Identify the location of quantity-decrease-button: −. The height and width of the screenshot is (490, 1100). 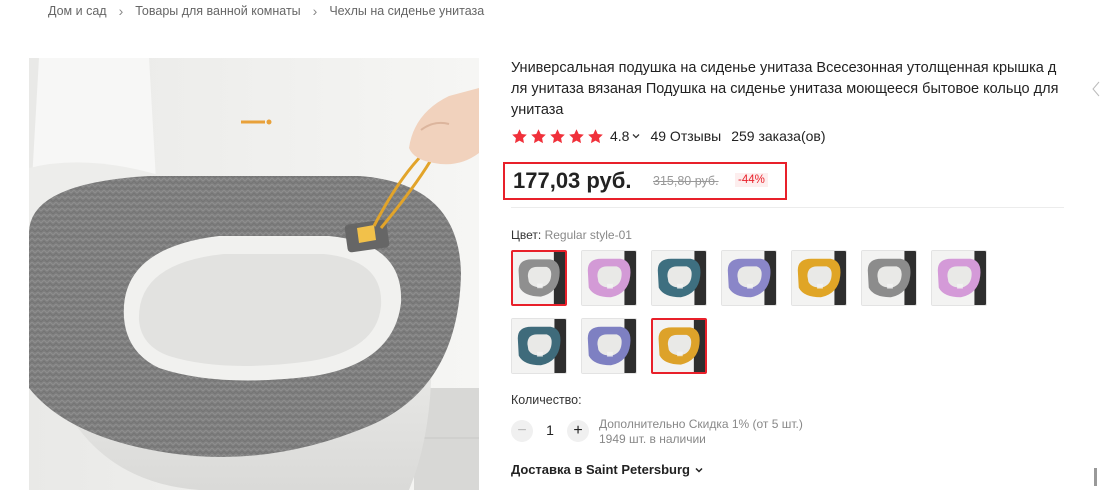
(522, 431).